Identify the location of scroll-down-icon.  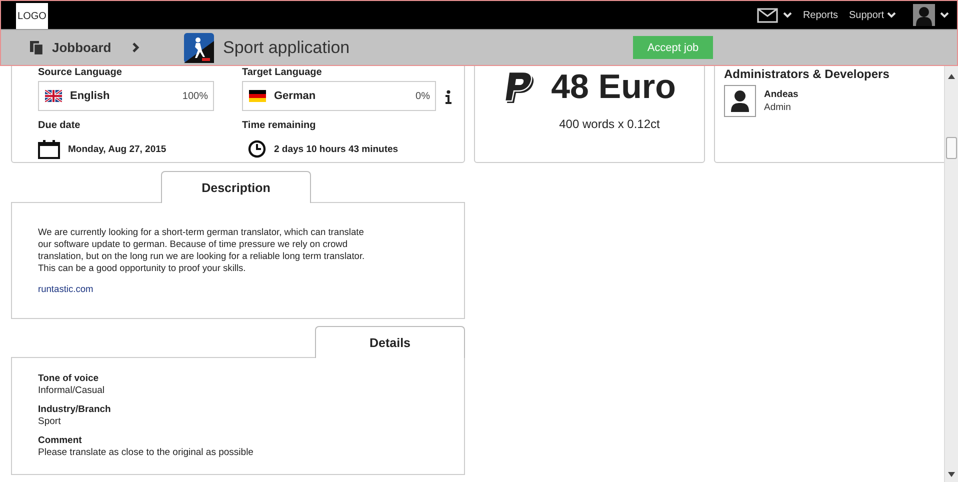
(951, 474).